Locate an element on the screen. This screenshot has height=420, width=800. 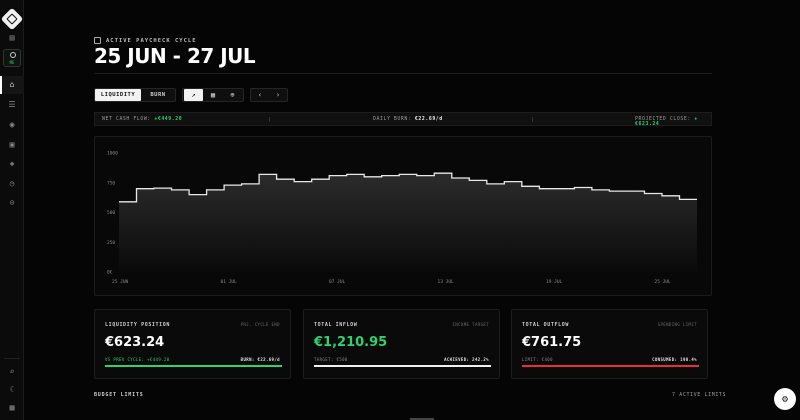
daily-burn-value: €22.69/d is located at coordinates (428, 119).